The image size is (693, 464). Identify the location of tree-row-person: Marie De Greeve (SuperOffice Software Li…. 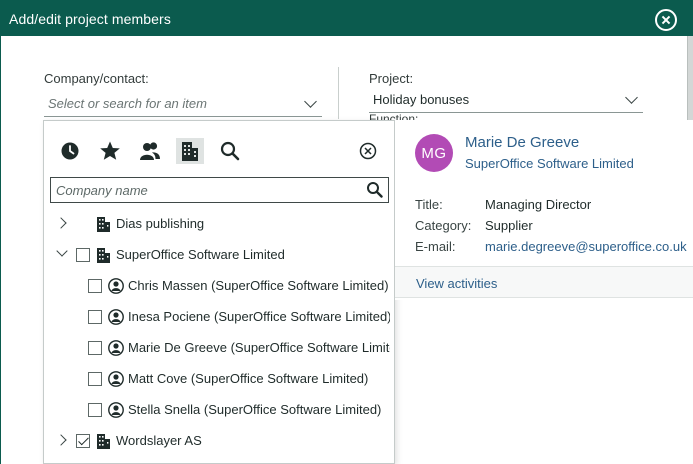
(219, 348).